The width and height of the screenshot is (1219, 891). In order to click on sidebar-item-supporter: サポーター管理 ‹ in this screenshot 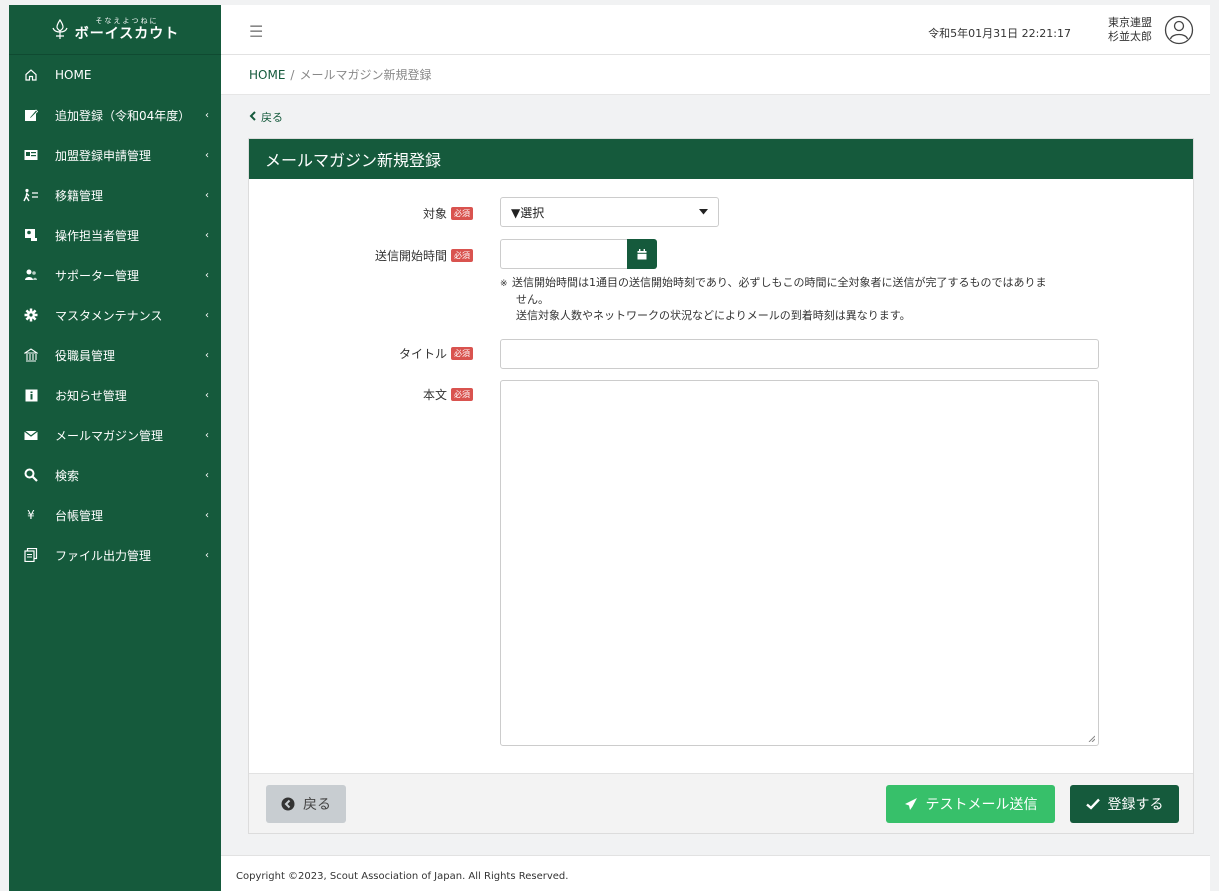, I will do `click(115, 275)`.